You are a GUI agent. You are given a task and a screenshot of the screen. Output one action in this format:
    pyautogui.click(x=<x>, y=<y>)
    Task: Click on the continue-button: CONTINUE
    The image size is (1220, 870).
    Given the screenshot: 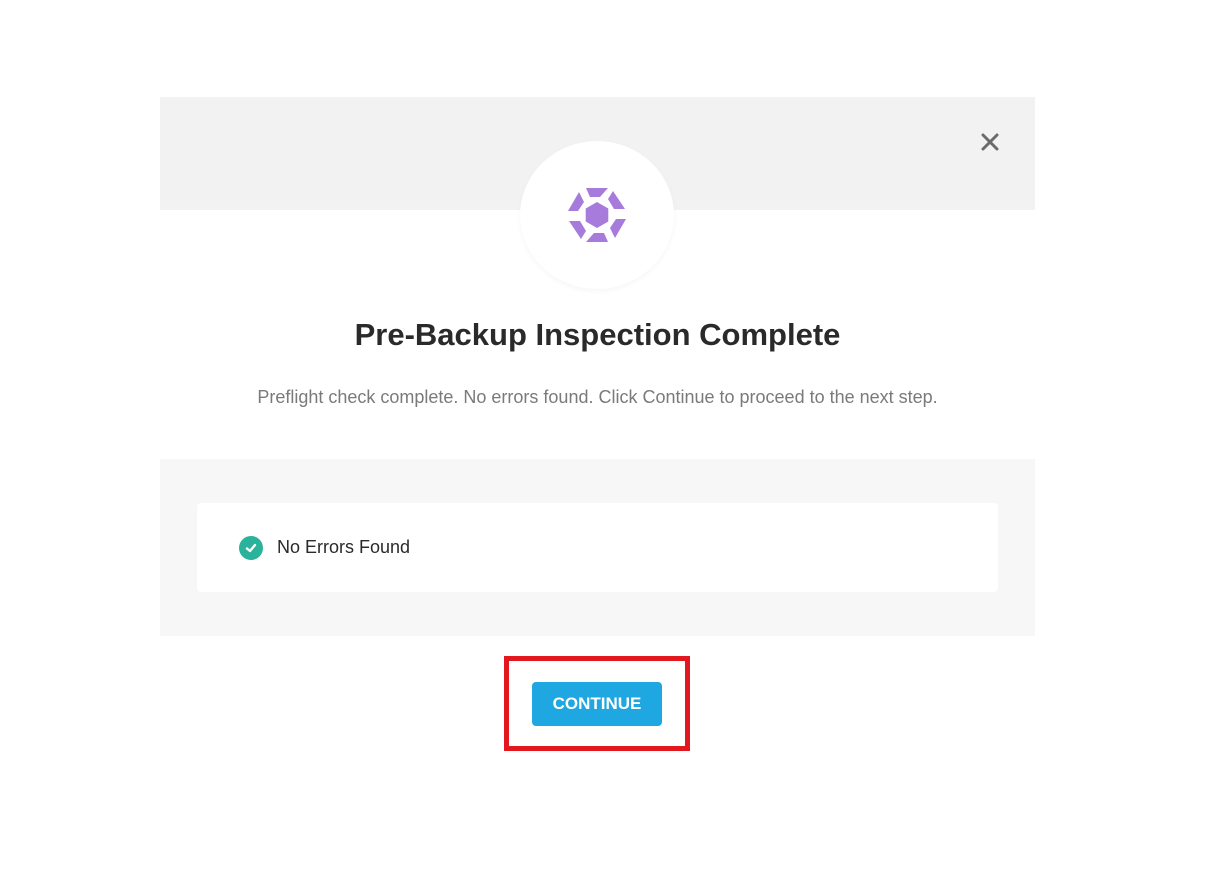 What is the action you would take?
    pyautogui.click(x=597, y=704)
    